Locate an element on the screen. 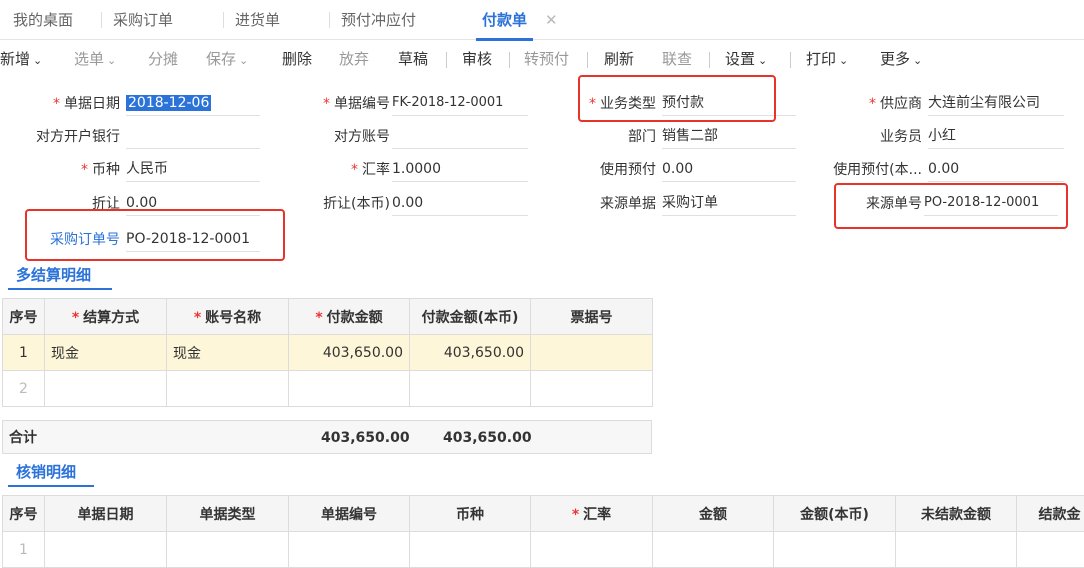  use-prepay-local-field: 0.00 is located at coordinates (996, 170).